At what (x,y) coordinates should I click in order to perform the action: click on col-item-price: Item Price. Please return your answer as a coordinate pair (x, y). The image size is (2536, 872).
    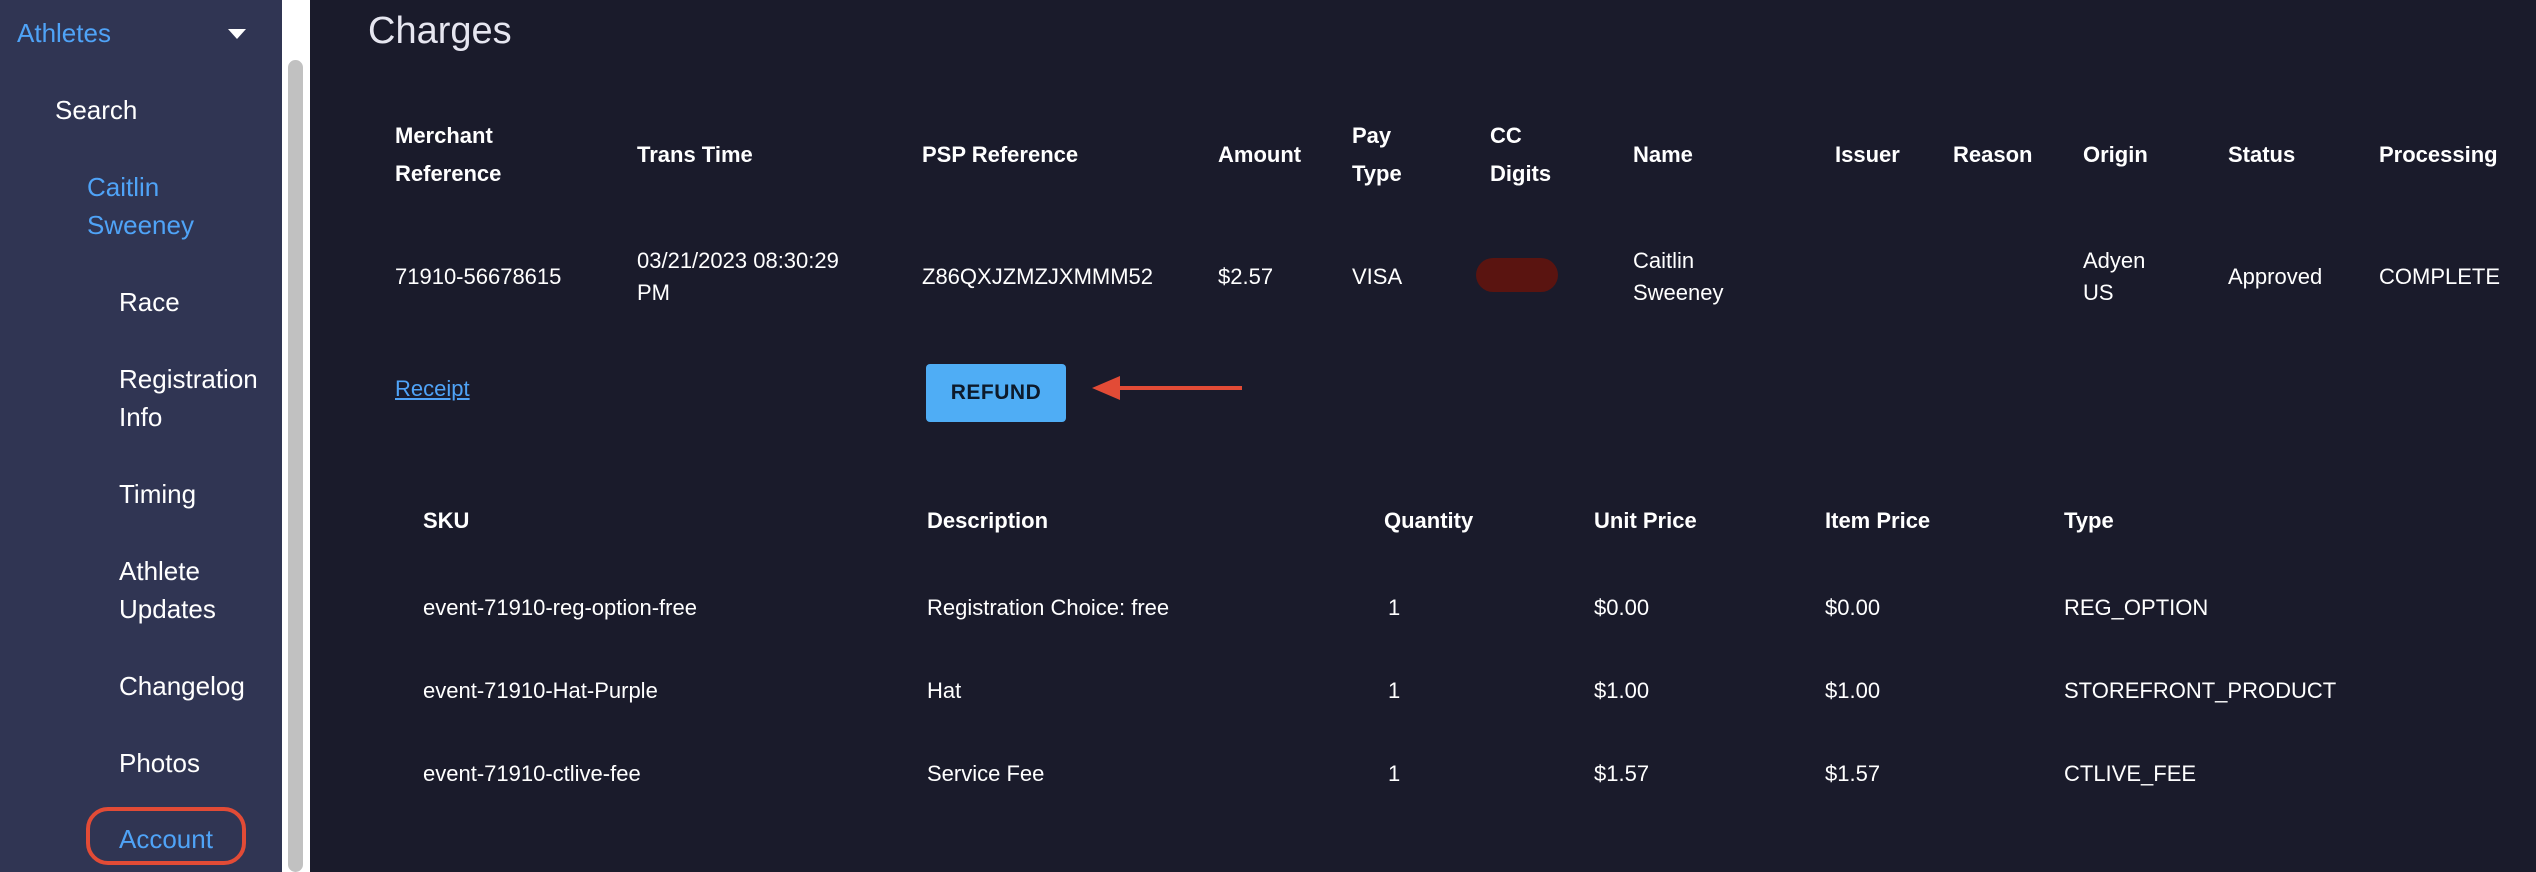
    Looking at the image, I should click on (1878, 520).